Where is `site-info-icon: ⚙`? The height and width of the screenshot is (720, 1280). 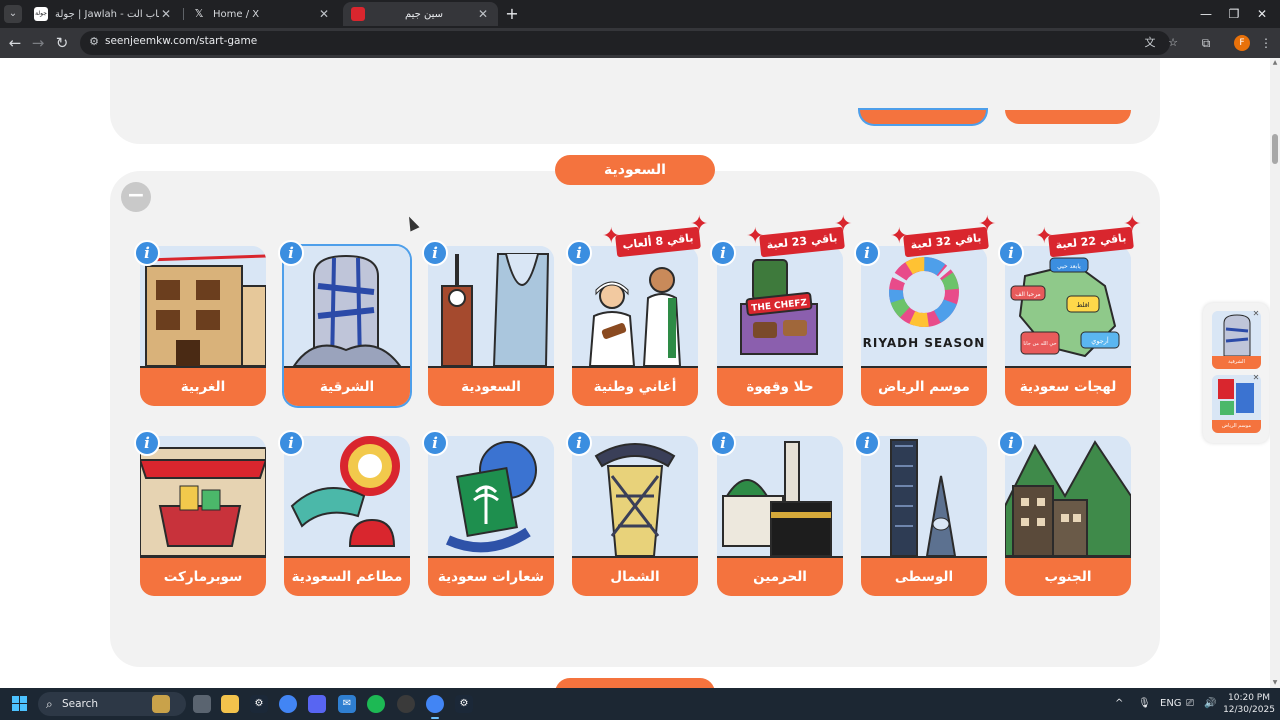 site-info-icon: ⚙ is located at coordinates (94, 42).